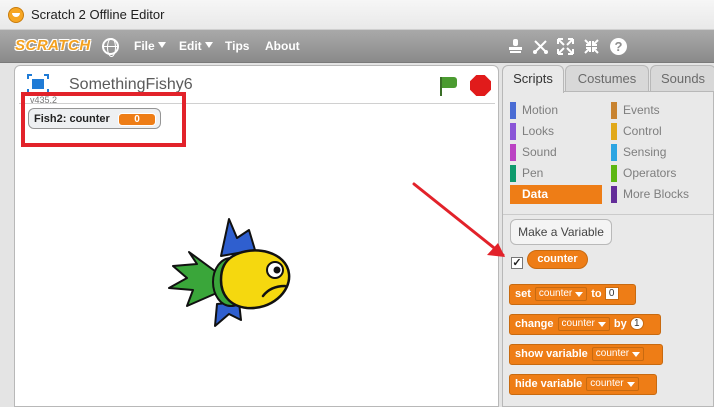  What do you see at coordinates (448, 86) in the screenshot?
I see `green-flag-icon` at bounding box center [448, 86].